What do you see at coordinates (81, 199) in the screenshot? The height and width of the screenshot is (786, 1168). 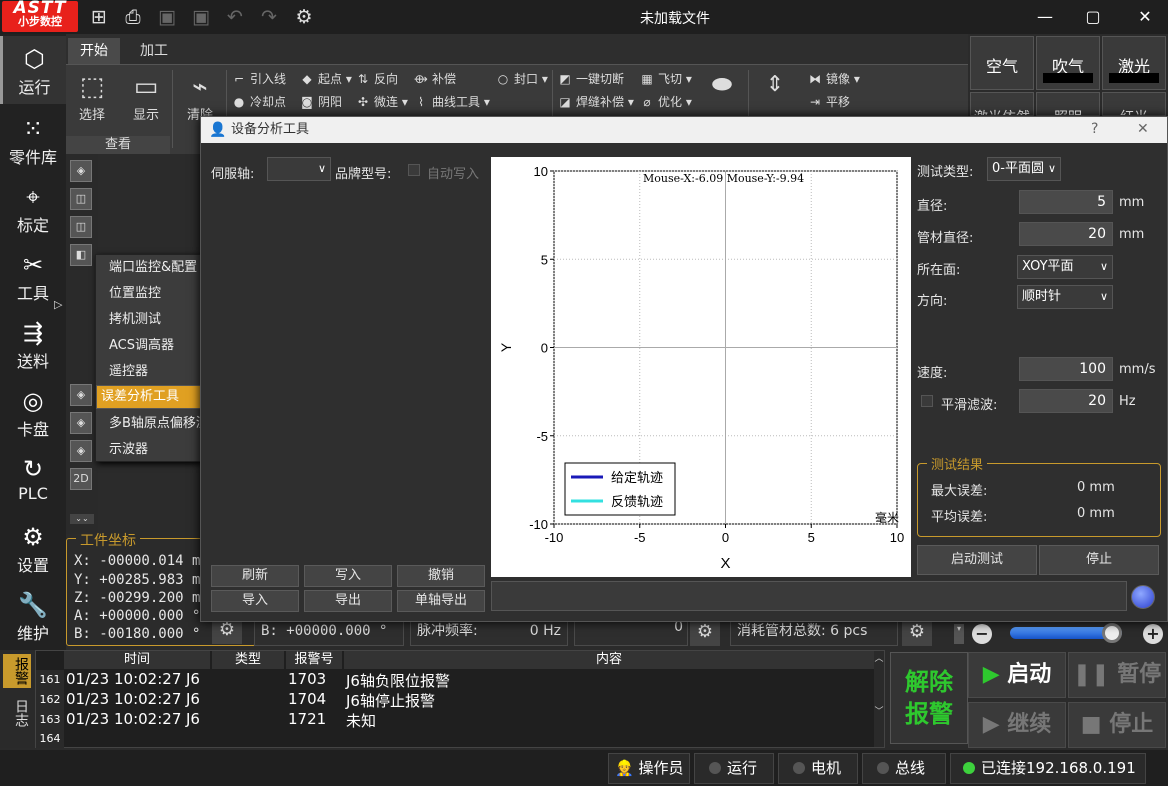 I see `view-front-icon: ◫` at bounding box center [81, 199].